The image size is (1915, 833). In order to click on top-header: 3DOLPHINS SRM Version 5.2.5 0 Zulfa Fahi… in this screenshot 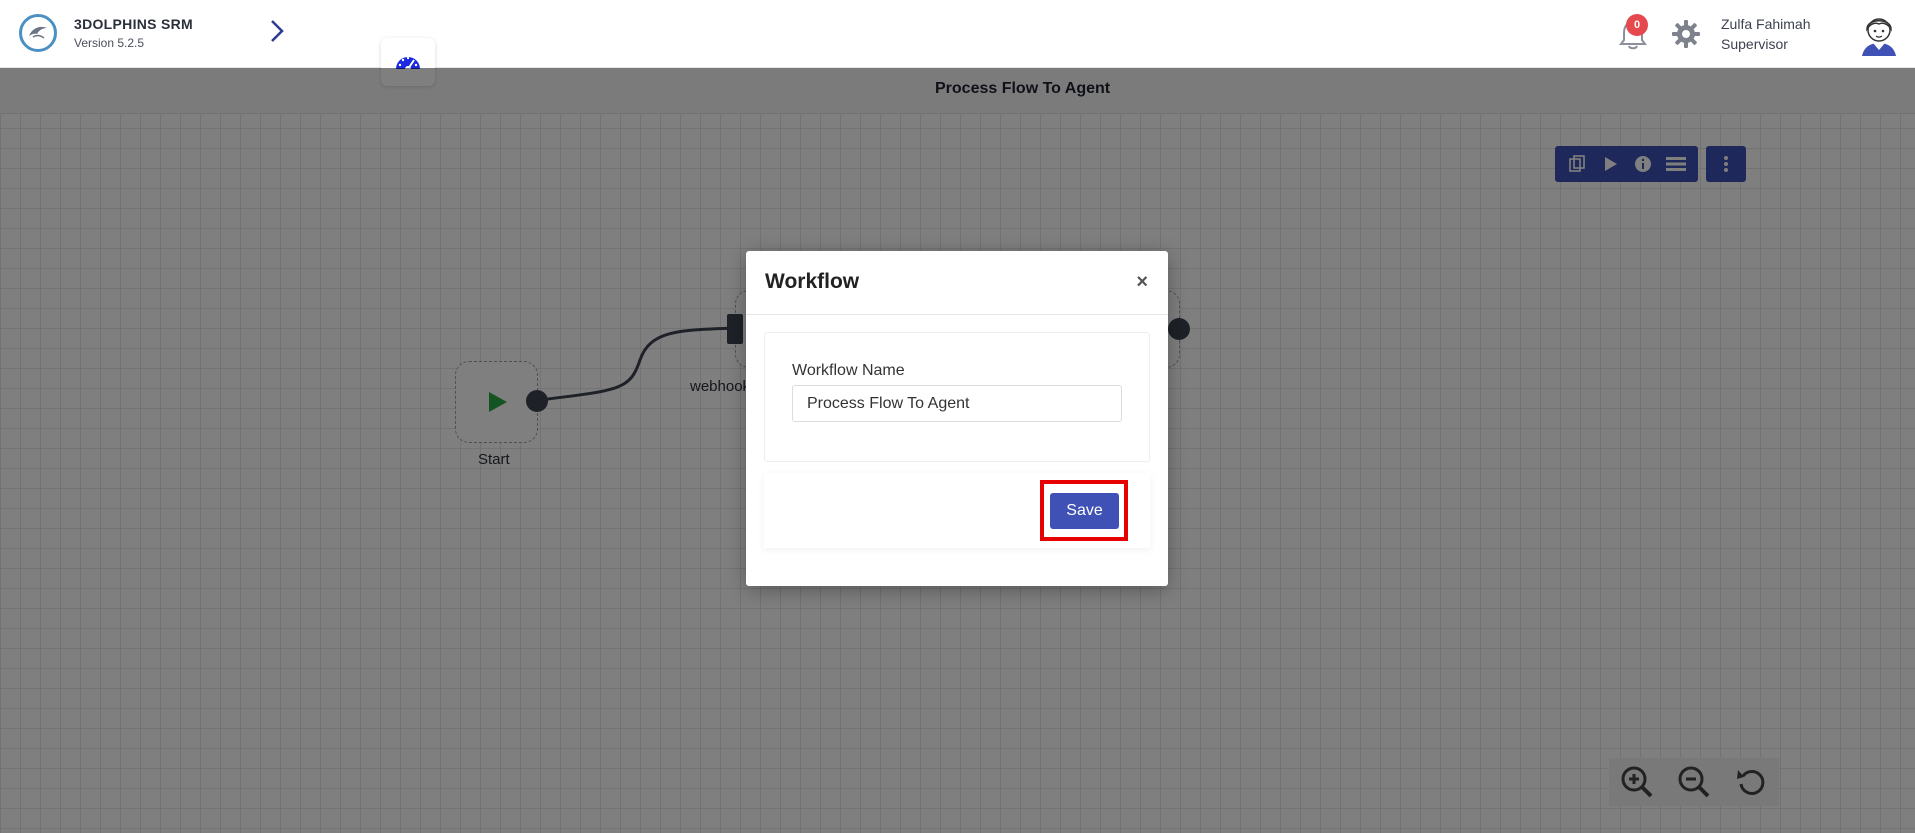, I will do `click(957, 34)`.